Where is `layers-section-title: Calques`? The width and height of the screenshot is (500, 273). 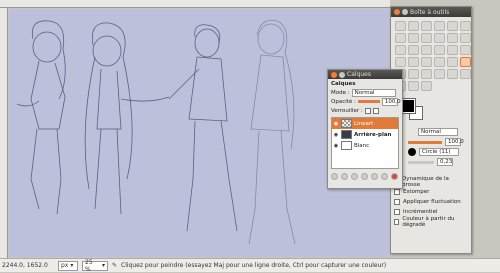
layers-section-title: Calques is located at coordinates (343, 83).